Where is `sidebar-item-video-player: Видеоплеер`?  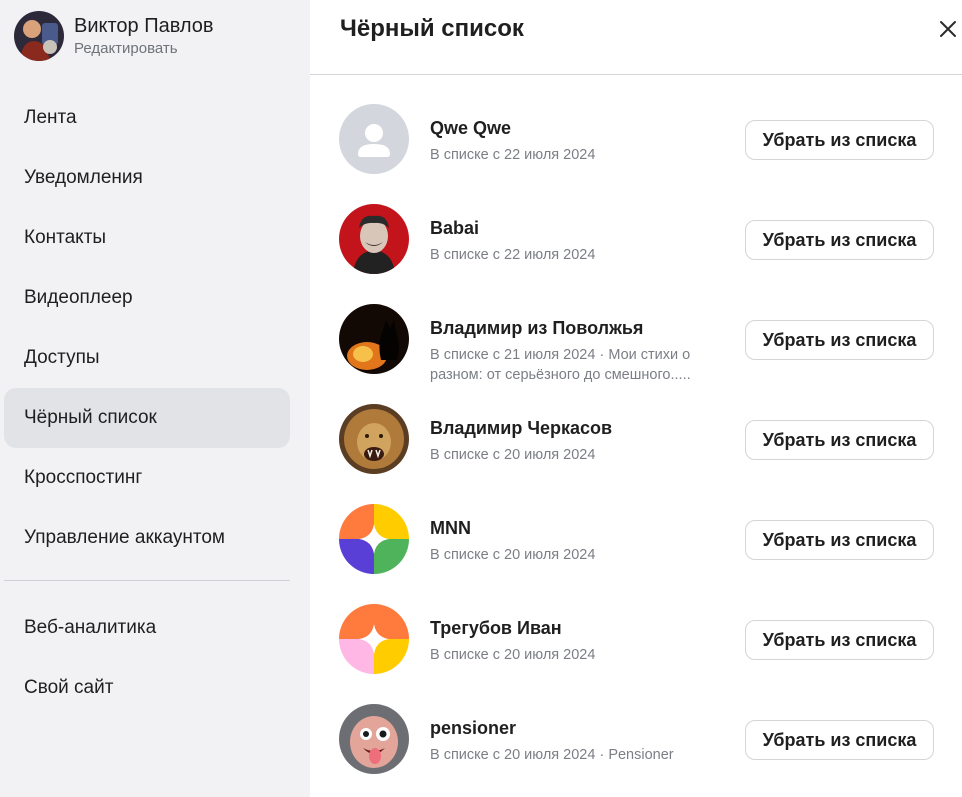 sidebar-item-video-player: Видеоплеер is located at coordinates (147, 298).